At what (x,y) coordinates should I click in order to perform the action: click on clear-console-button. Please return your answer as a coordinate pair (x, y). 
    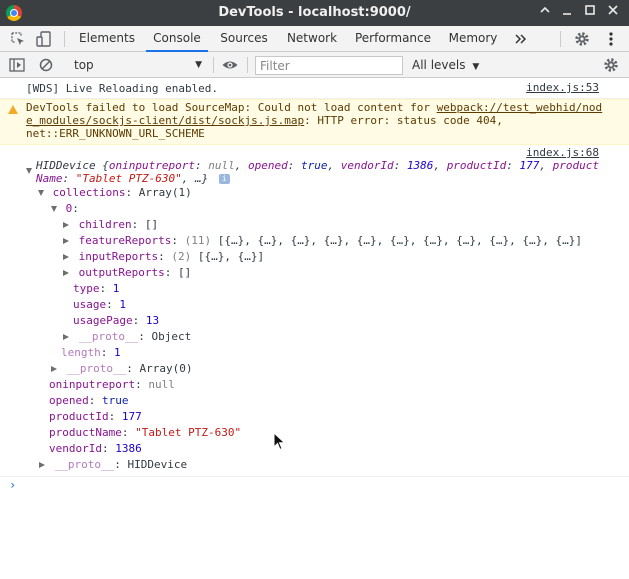
    Looking at the image, I should click on (46, 65).